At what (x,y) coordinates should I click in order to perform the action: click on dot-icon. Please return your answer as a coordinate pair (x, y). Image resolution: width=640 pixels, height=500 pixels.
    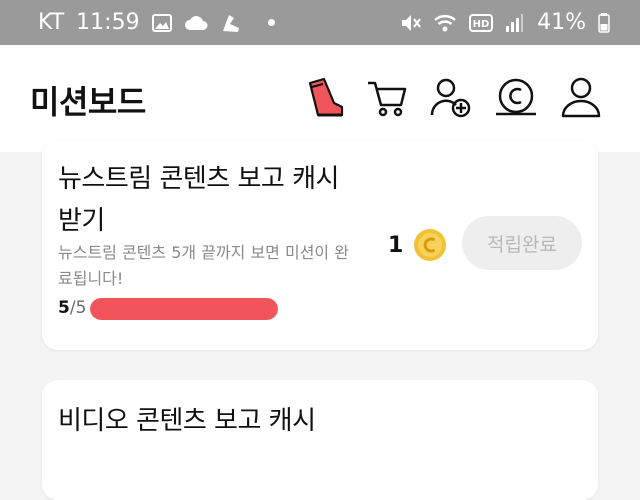
    Looking at the image, I should click on (271, 22).